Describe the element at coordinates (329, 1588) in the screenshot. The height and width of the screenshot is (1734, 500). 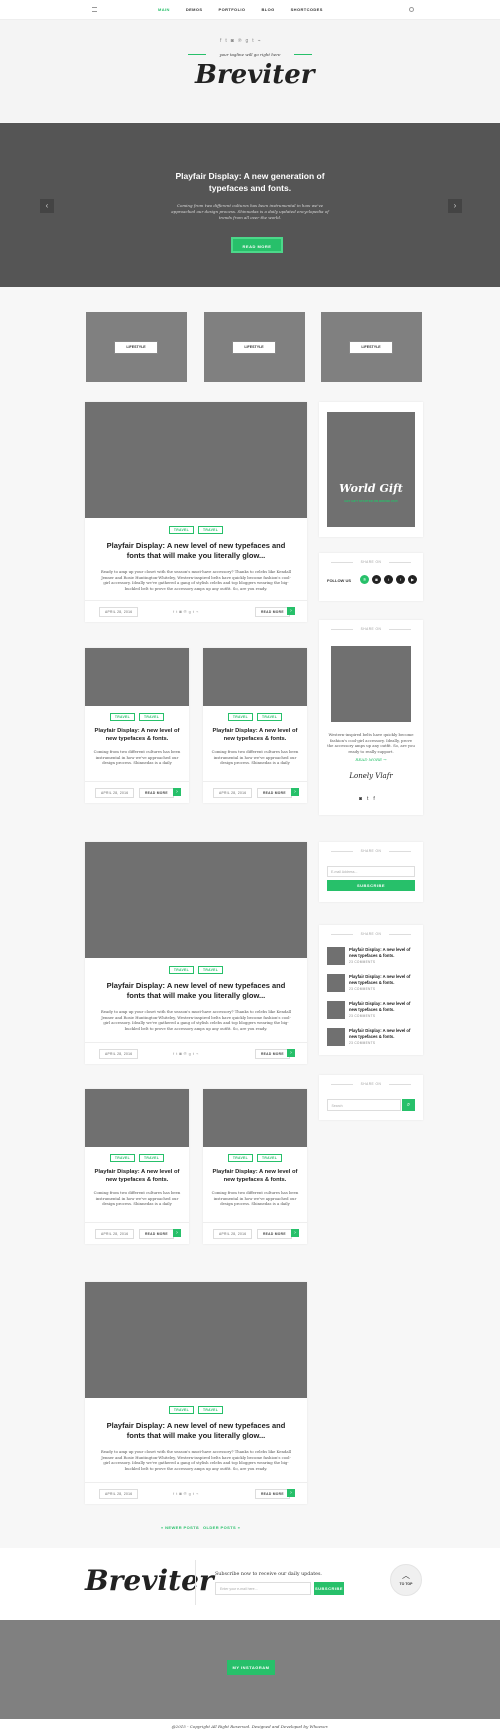
I see `footer-subscribe-button: SUBSCRIBE` at that location.